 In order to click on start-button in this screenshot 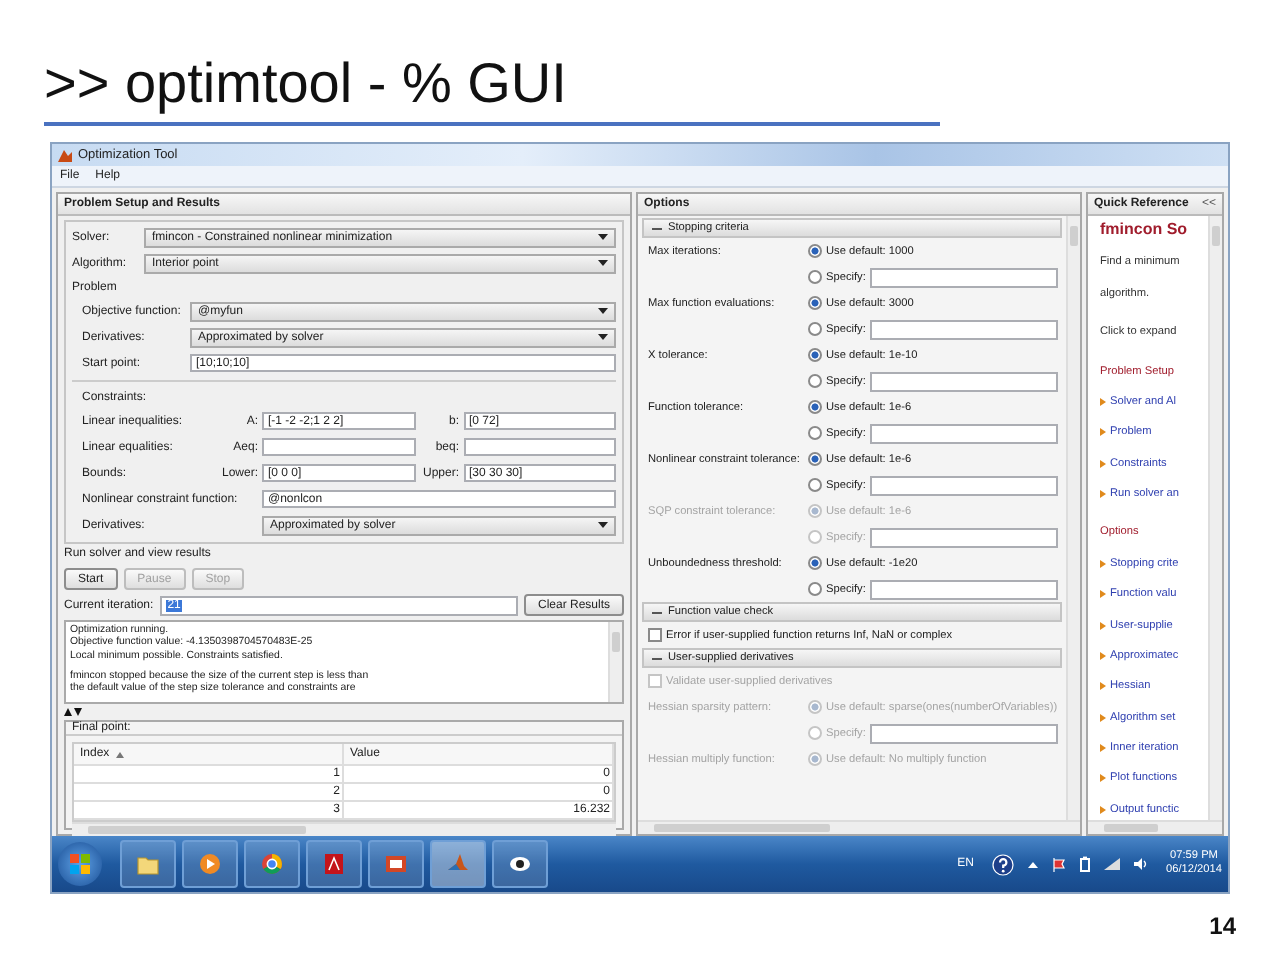, I will do `click(80, 864)`.